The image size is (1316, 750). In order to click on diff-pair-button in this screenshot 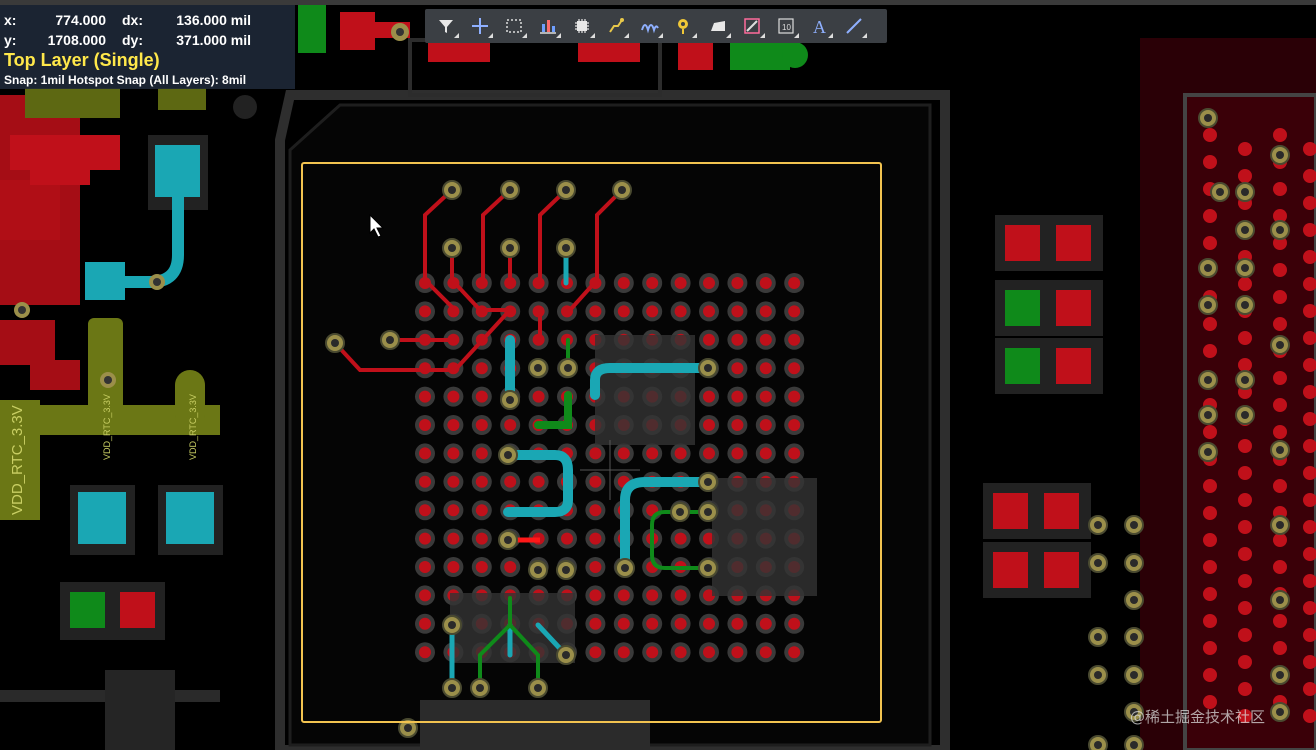, I will do `click(649, 26)`.